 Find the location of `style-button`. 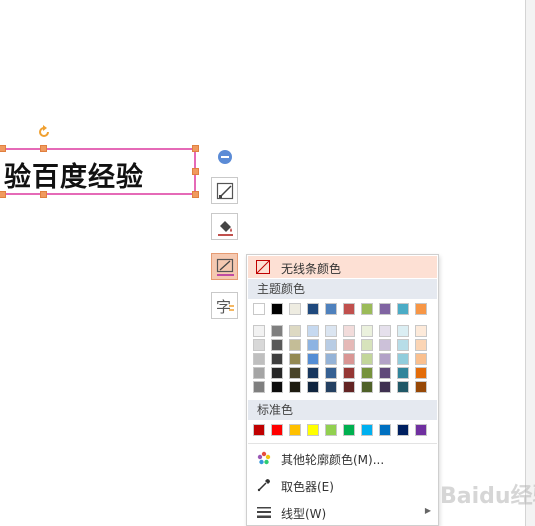

style-button is located at coordinates (224, 190).